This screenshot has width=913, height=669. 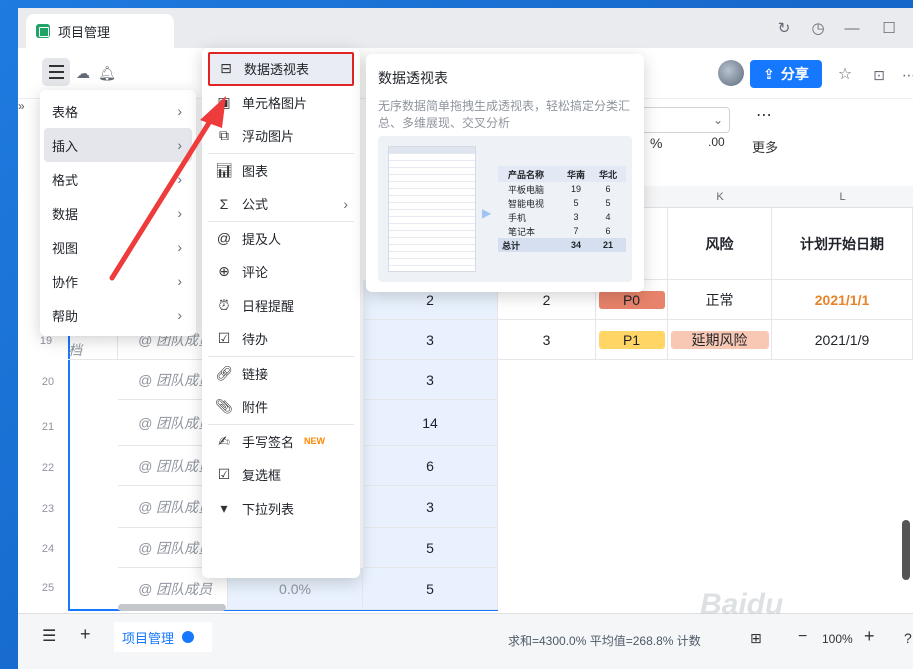 I want to click on star-icon: ☆, so click(x=845, y=75).